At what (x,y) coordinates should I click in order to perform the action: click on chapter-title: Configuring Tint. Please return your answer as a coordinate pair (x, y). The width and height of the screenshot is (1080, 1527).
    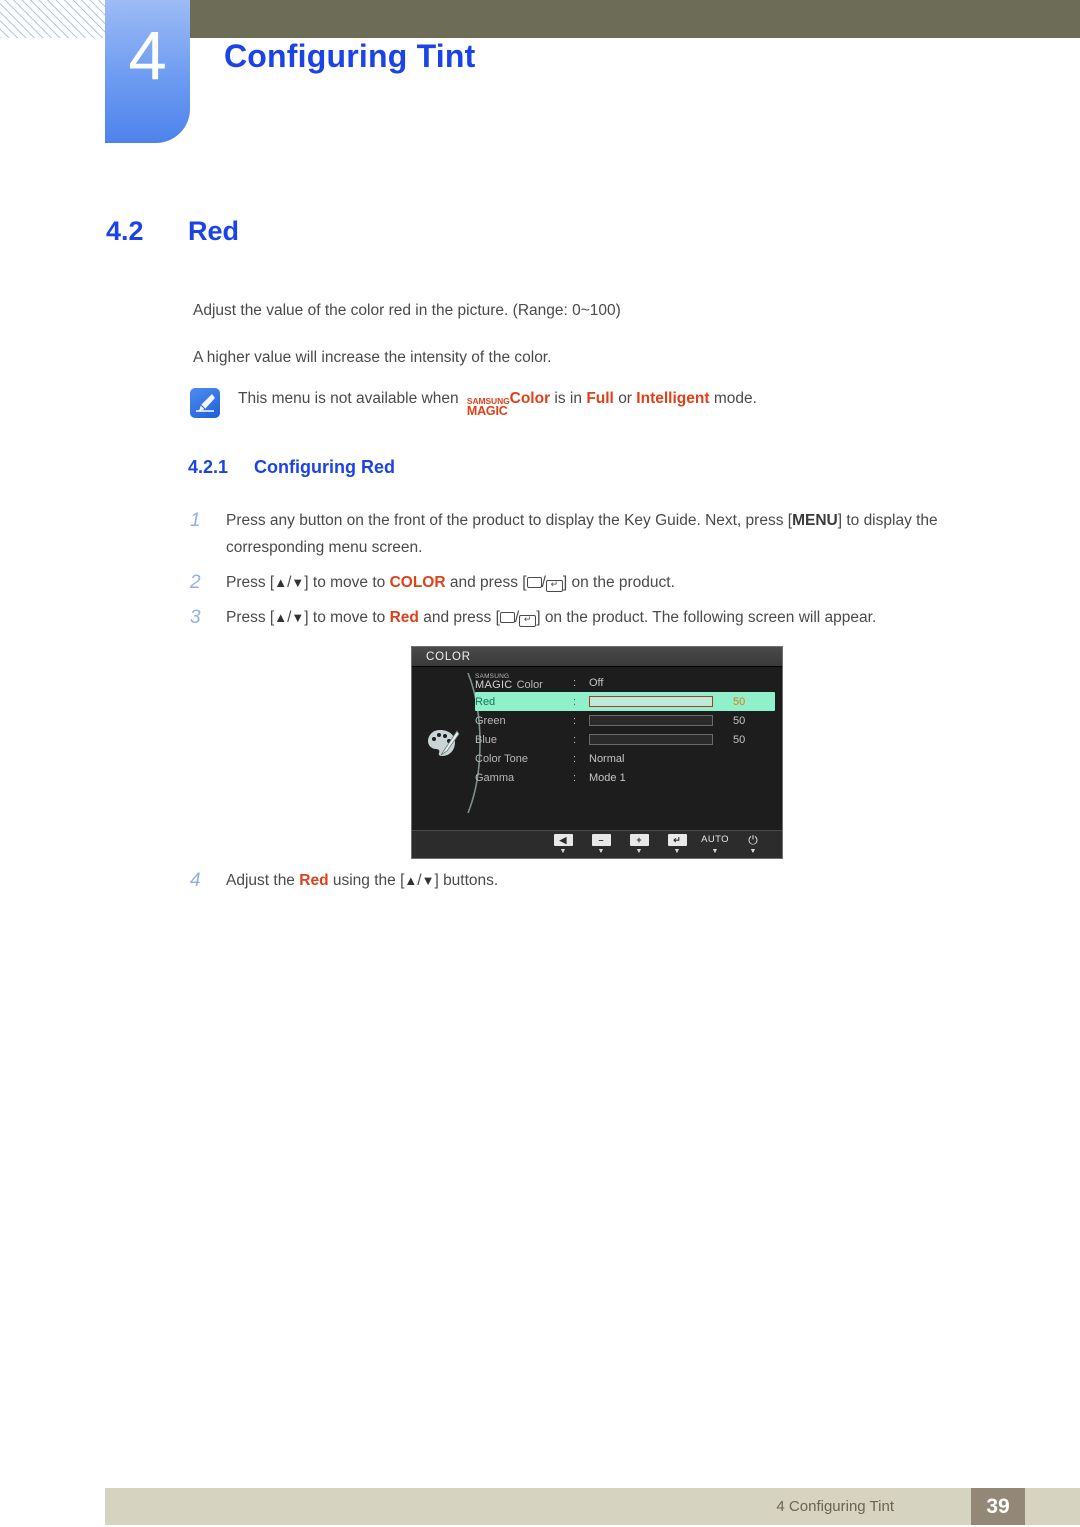
    Looking at the image, I should click on (350, 56).